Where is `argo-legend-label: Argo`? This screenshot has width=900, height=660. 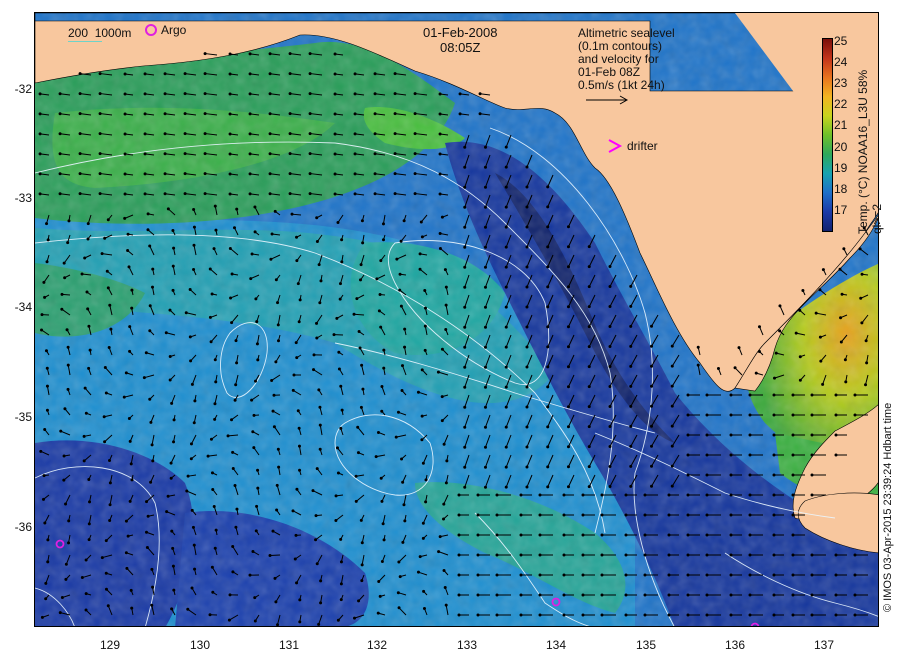
argo-legend-label: Argo is located at coordinates (174, 30).